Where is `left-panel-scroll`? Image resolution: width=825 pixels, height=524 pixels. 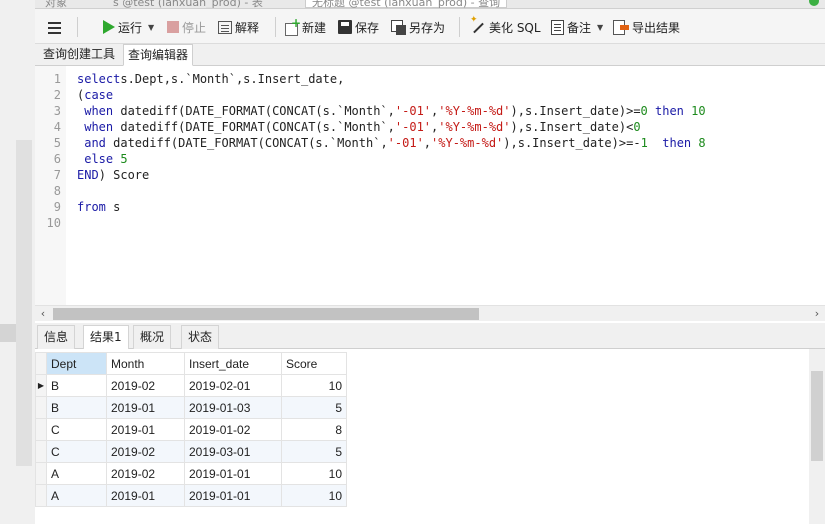 left-panel-scroll is located at coordinates (24, 303).